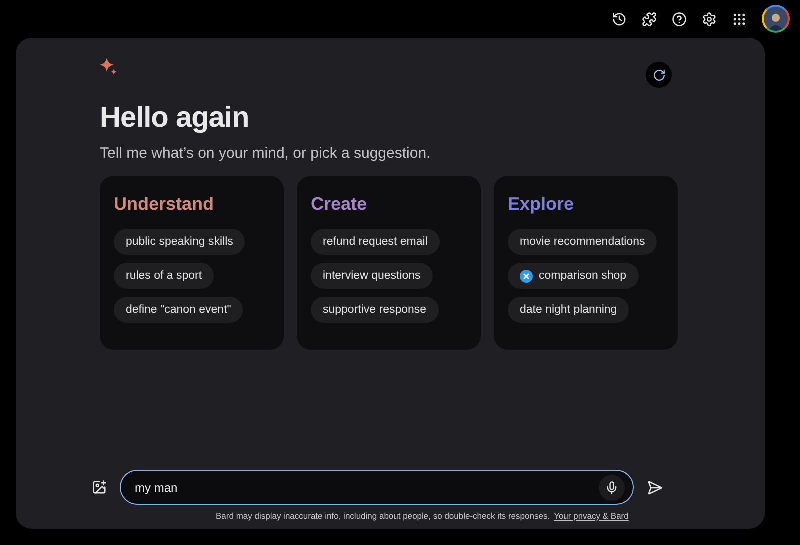 This screenshot has width=800, height=545. Describe the element at coordinates (180, 242) in the screenshot. I see `suggestion-chip: public speaking skills` at that location.